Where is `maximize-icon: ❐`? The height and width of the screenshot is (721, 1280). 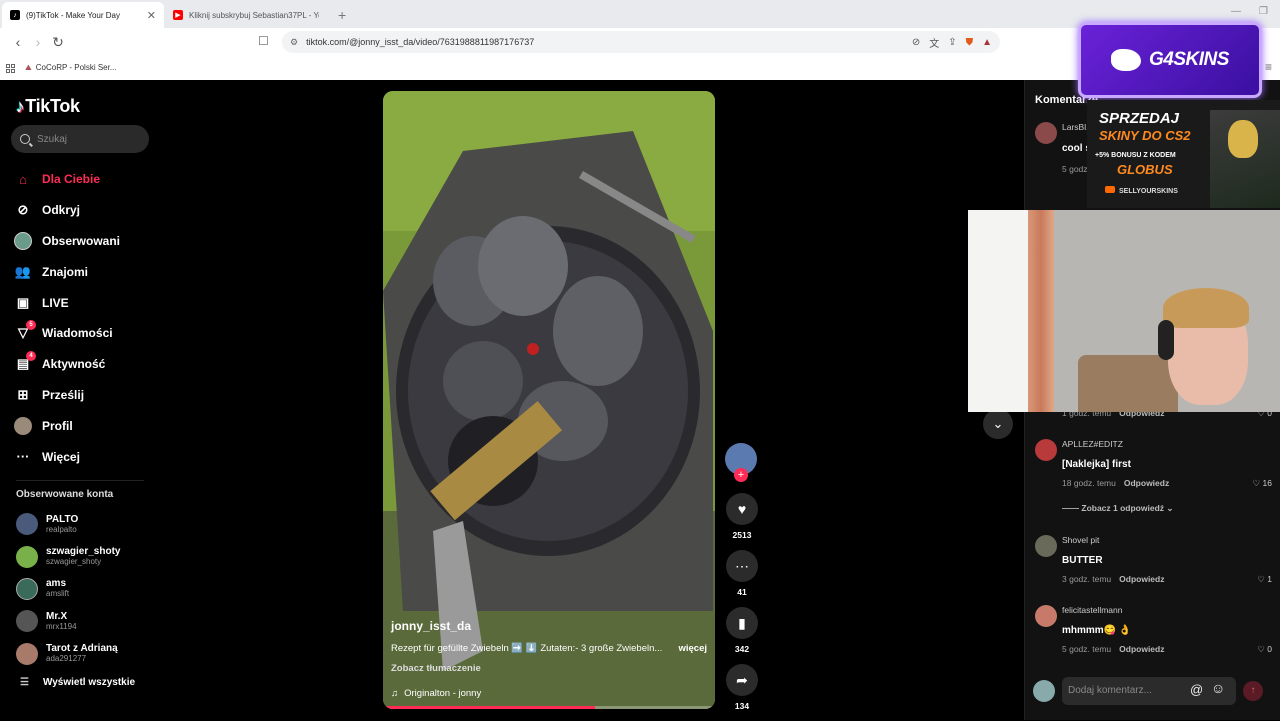 maximize-icon: ❐ is located at coordinates (1263, 11).